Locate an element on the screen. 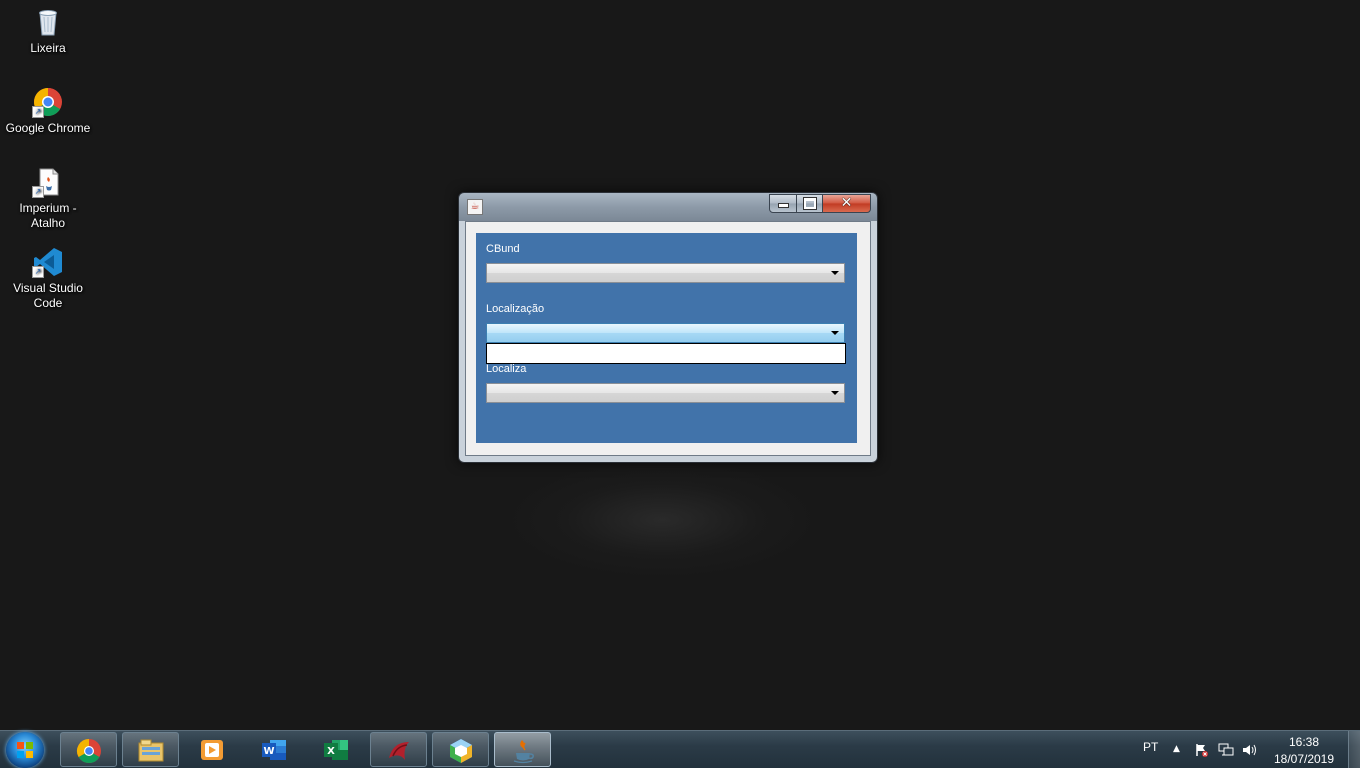 The image size is (1360, 768). svg-text: X is located at coordinates (331, 751).